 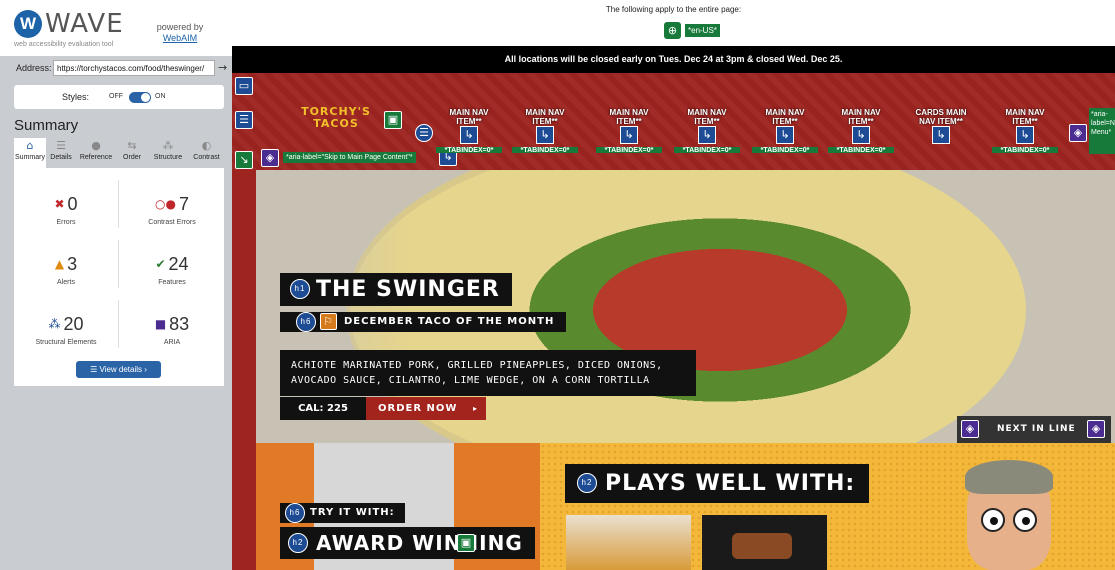 I want to click on mascot-hair, so click(x=1009, y=477).